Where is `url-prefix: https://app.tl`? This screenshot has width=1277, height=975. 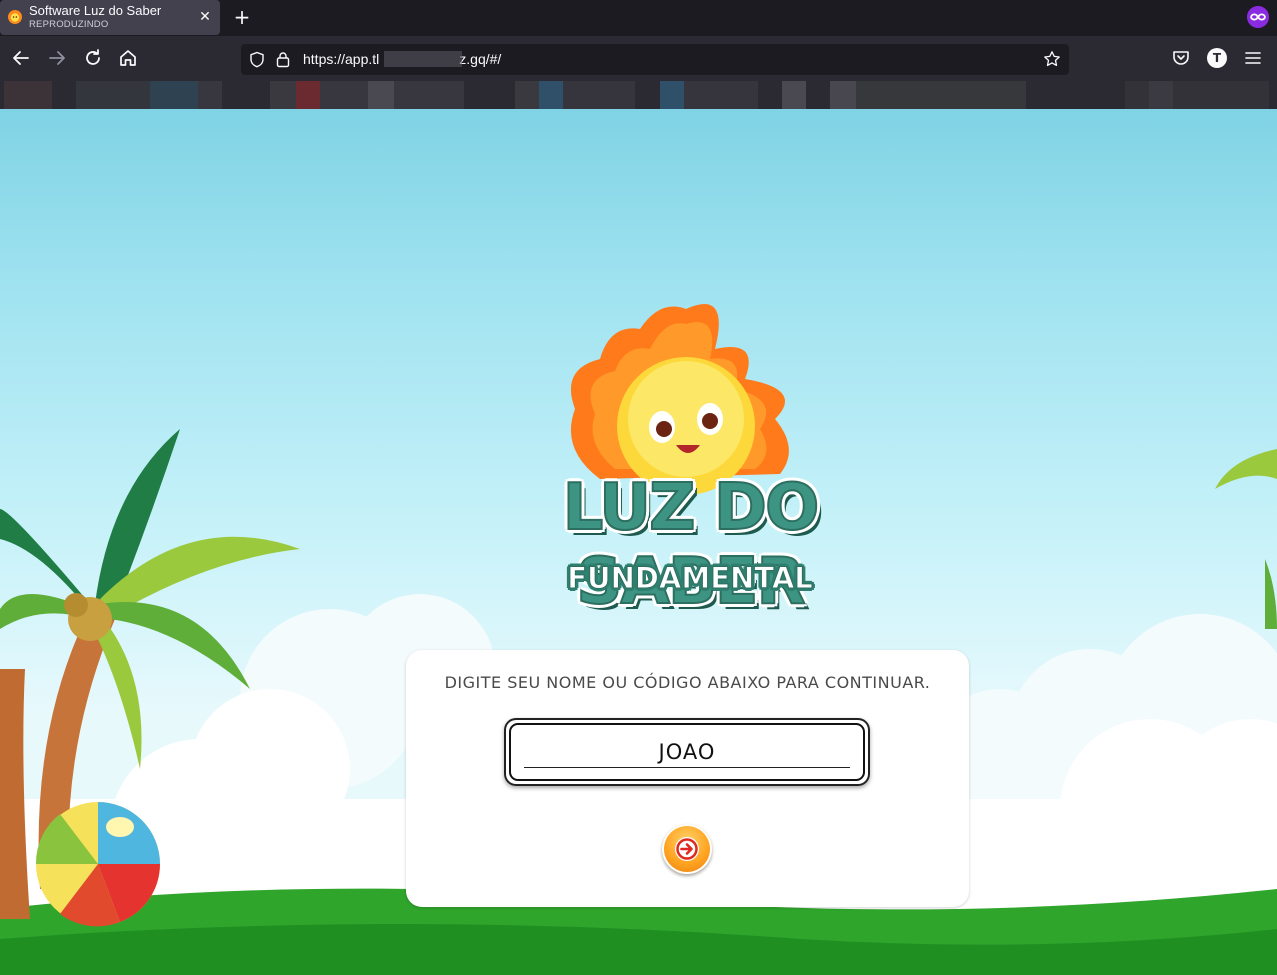 url-prefix: https://app.tl is located at coordinates (341, 59).